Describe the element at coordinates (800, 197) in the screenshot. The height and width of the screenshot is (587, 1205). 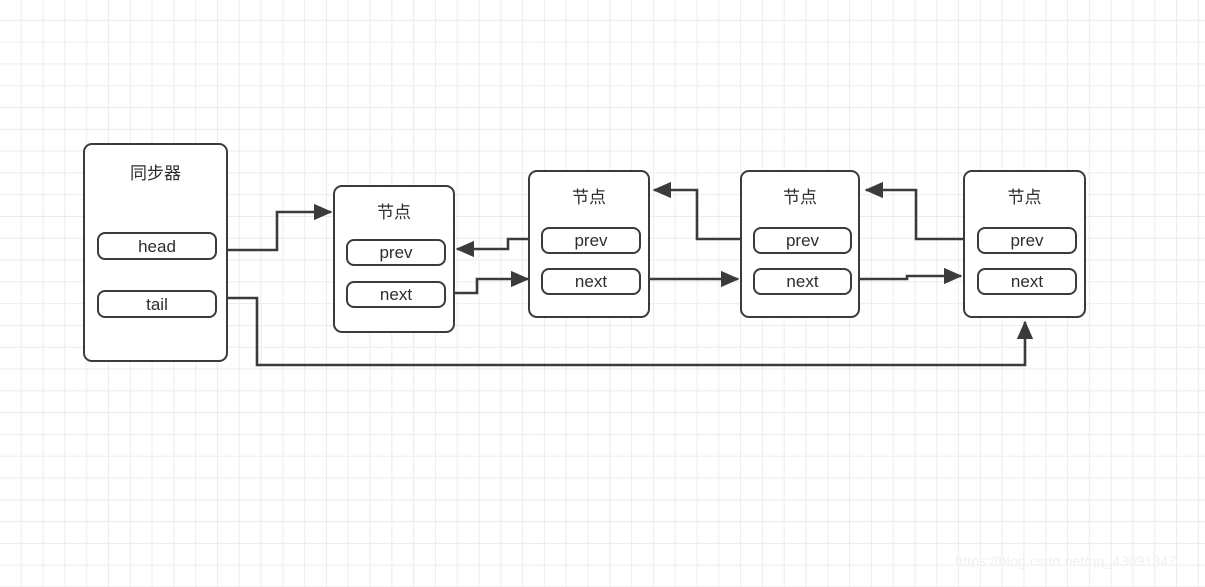
I see `node-title-3: 节点` at that location.